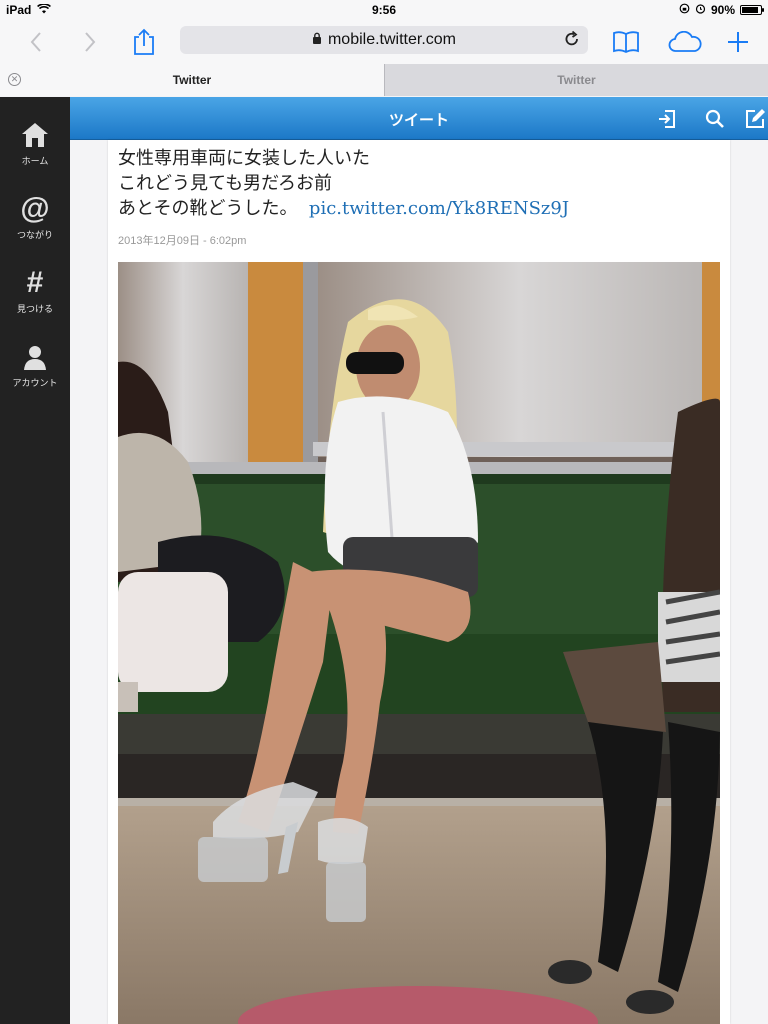  Describe the element at coordinates (722, 10) in the screenshot. I see `battery-percent: 90%` at that location.